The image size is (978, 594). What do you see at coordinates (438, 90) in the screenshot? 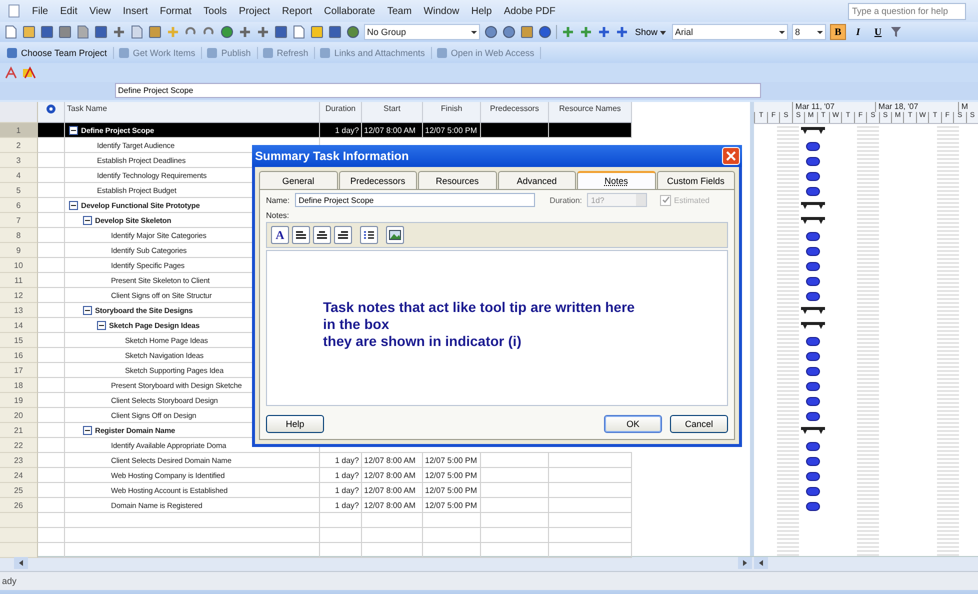
I see `entry-field: Define Project Scope` at bounding box center [438, 90].